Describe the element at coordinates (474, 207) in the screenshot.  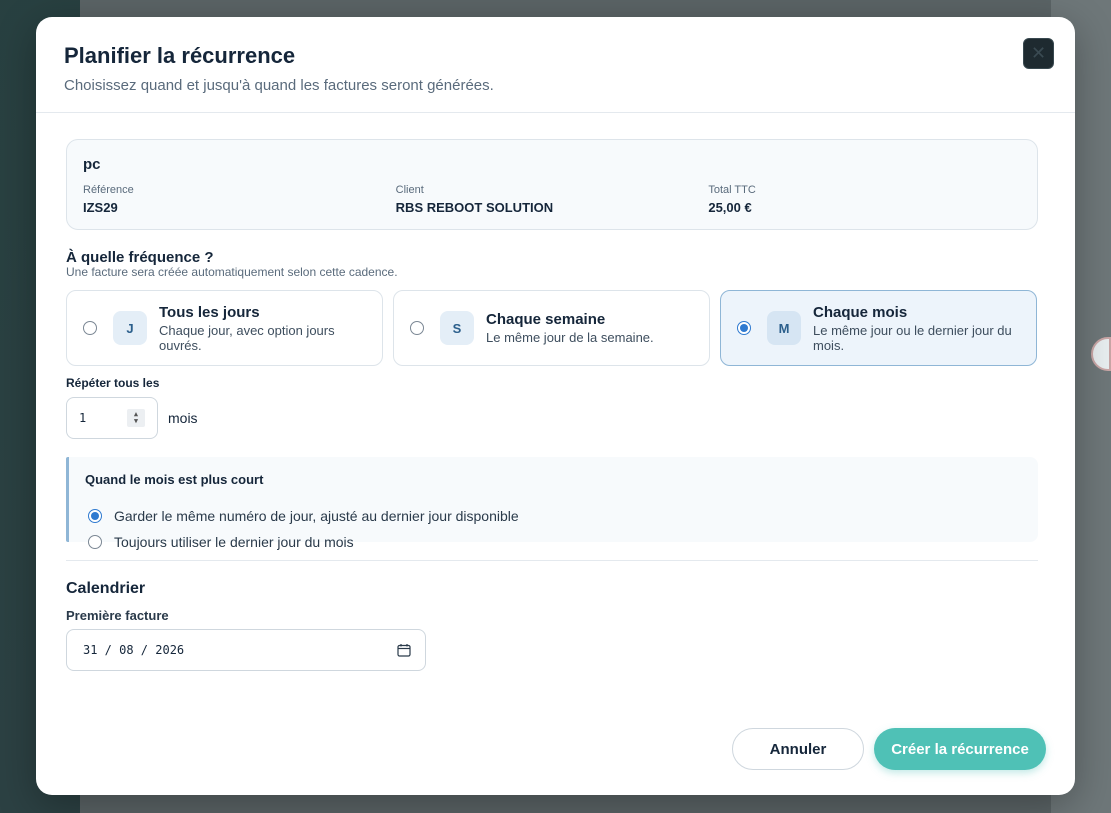
I see `client-value: RBS REBOOT SOLUTION` at that location.